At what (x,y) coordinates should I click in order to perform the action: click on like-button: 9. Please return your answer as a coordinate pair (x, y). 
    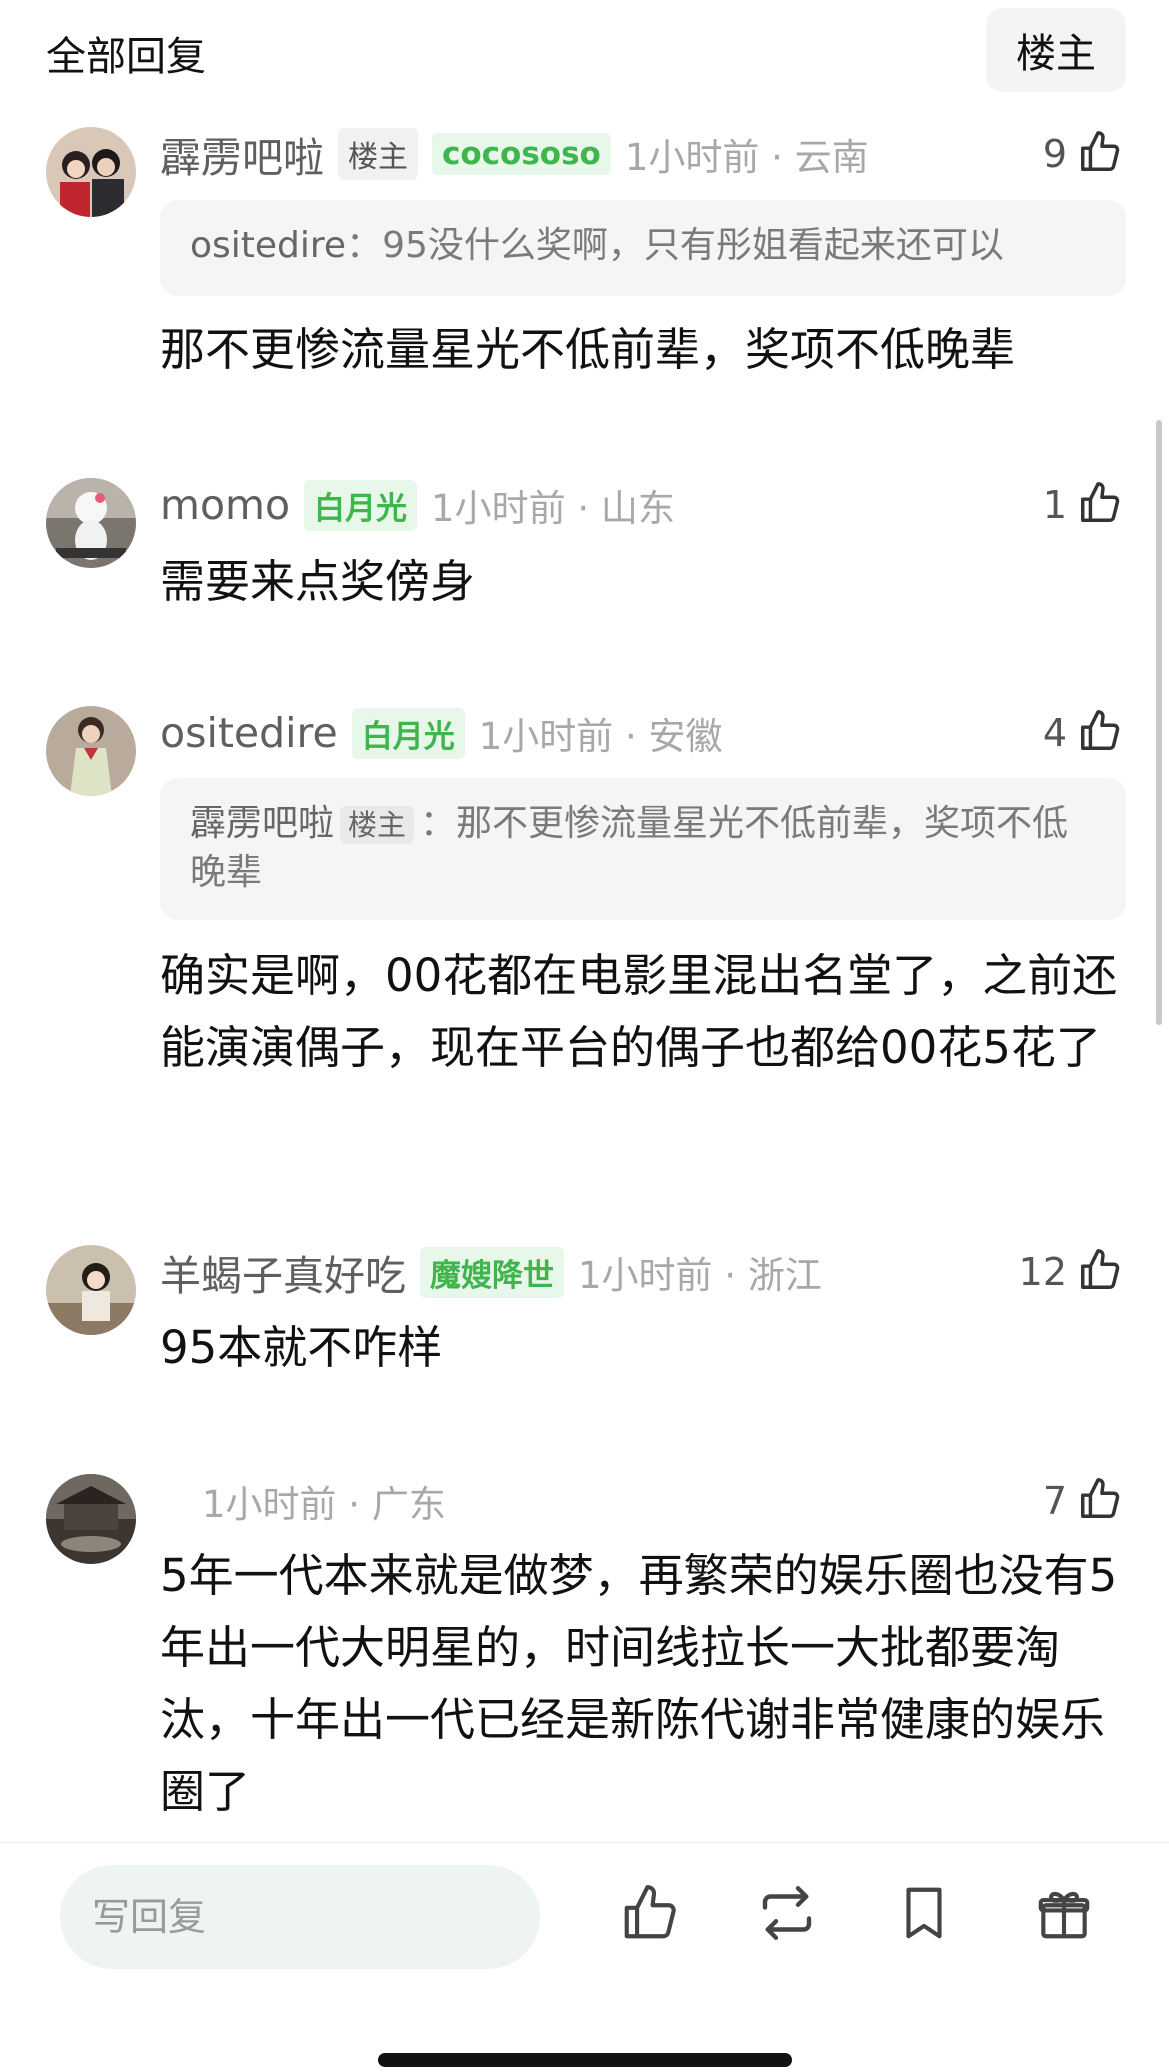
    Looking at the image, I should click on (1083, 154).